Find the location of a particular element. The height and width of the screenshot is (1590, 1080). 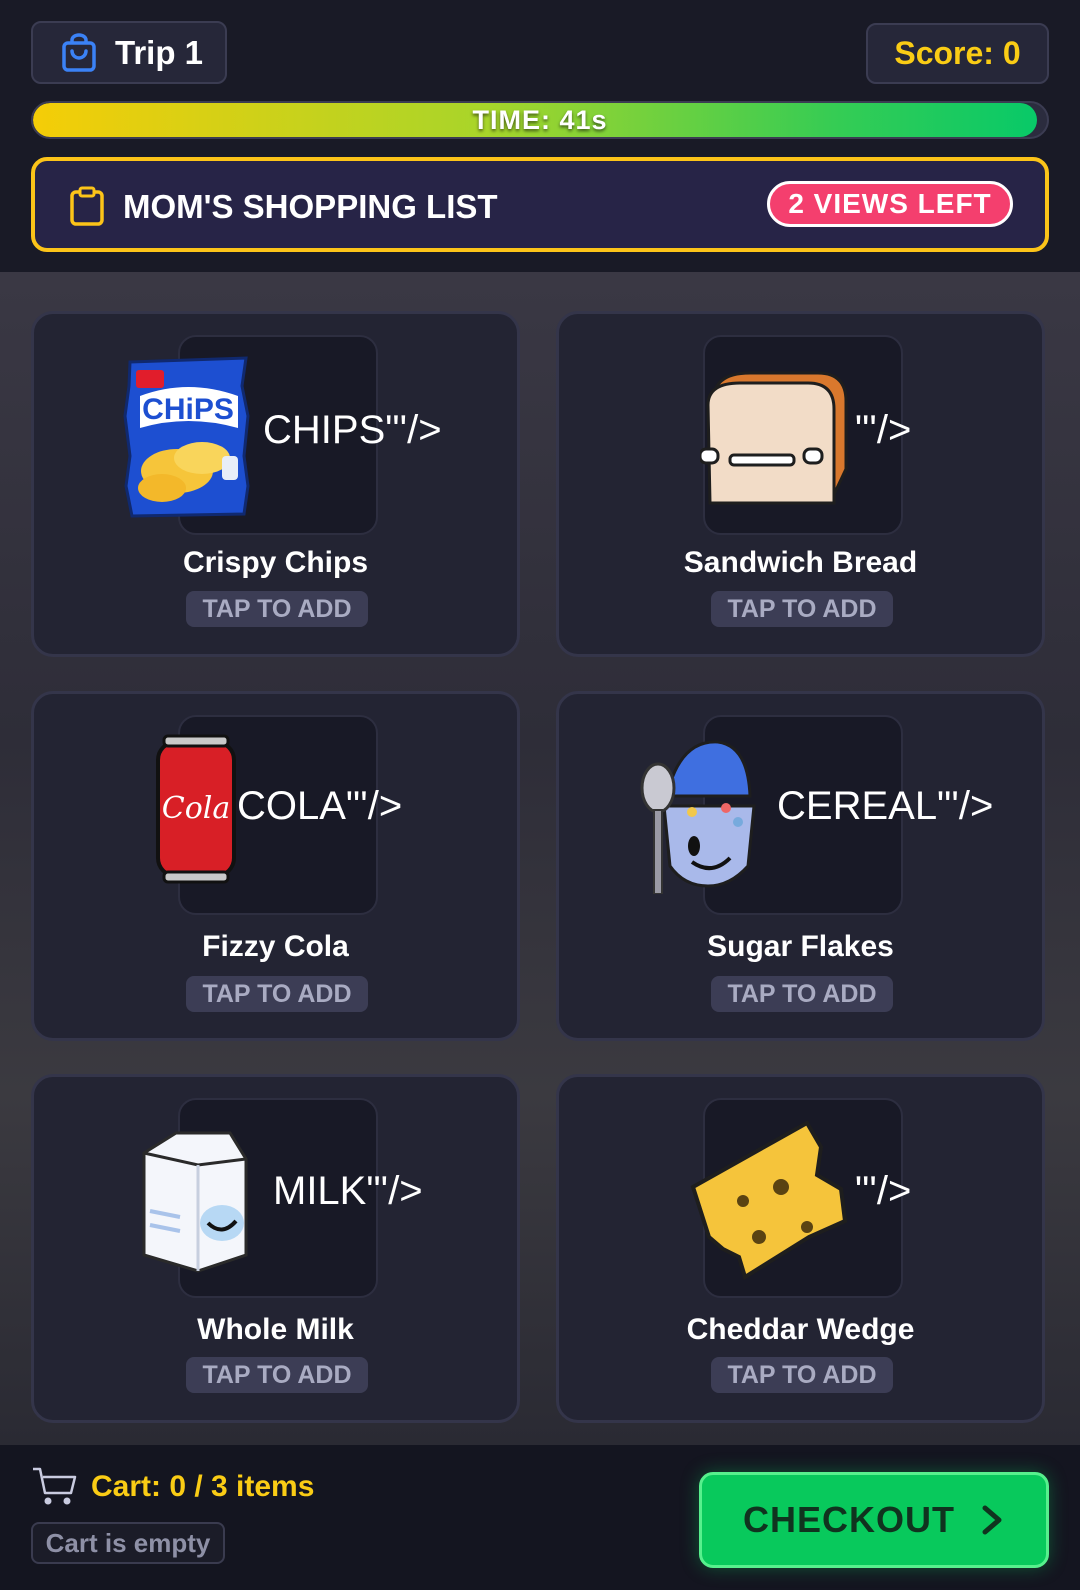

item-name: Whole Milk is located at coordinates (275, 1329).